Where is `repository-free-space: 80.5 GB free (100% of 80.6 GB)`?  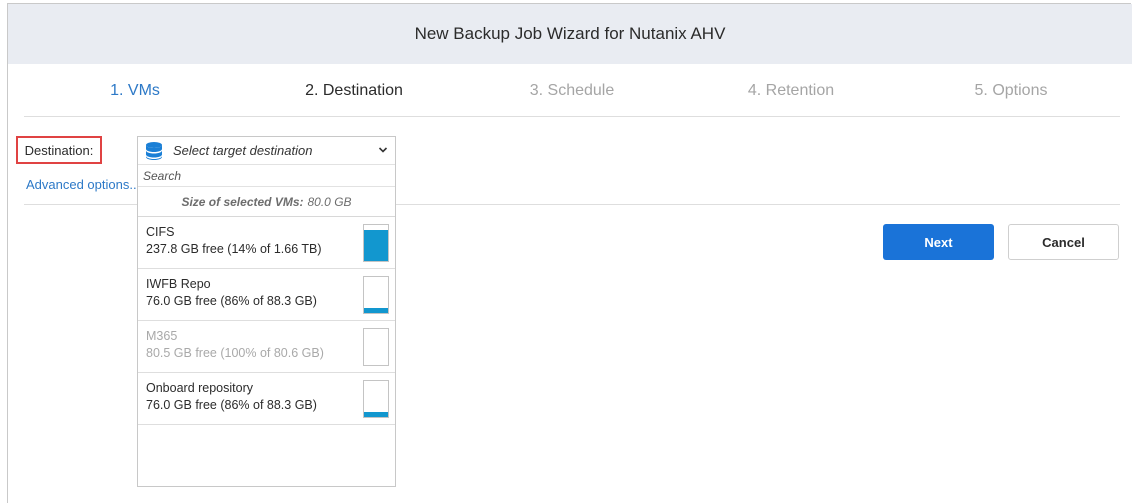 repository-free-space: 80.5 GB free (100% of 80.6 GB) is located at coordinates (235, 353).